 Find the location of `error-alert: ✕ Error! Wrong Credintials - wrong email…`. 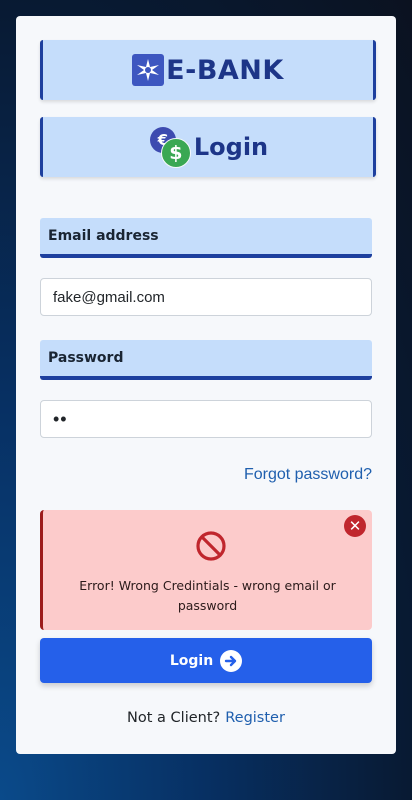

error-alert: ✕ Error! Wrong Credintials - wrong email… is located at coordinates (206, 570).